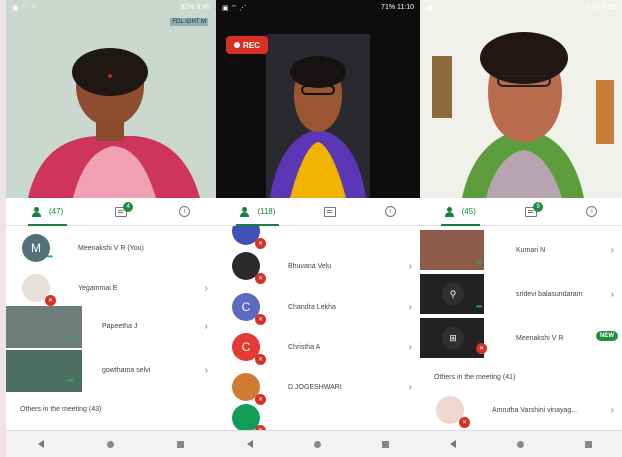 This screenshot has height=457, width=622. What do you see at coordinates (534, 212) in the screenshot?
I see `tab-chat: 9` at bounding box center [534, 212].